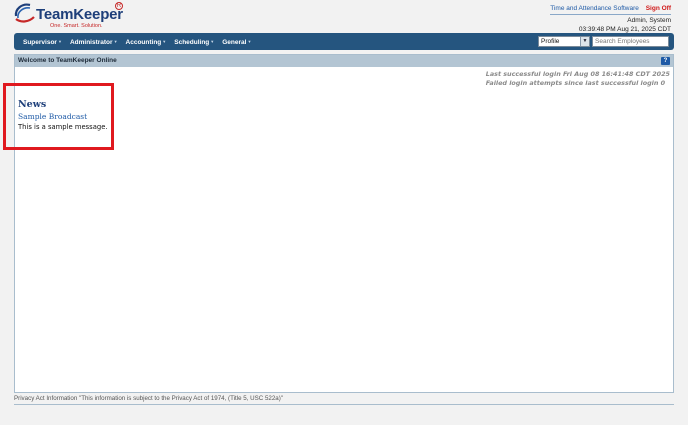 The image size is (688, 425). What do you see at coordinates (658, 8) in the screenshot?
I see `sign-off-link: Sign Off` at bounding box center [658, 8].